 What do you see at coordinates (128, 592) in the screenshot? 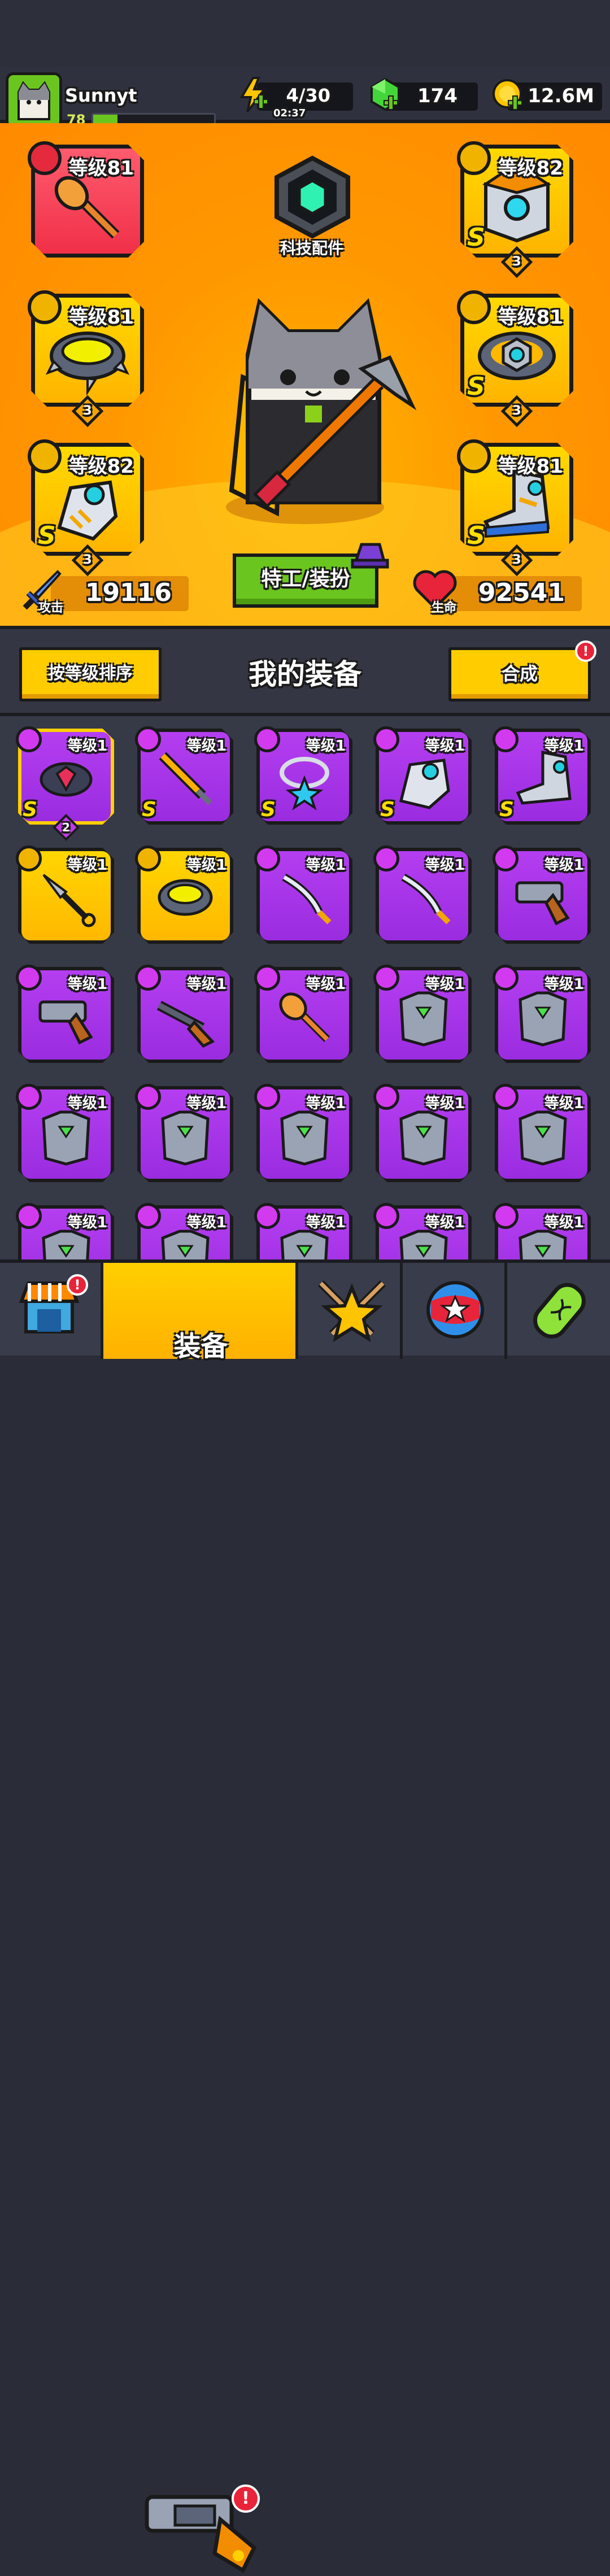
I see `attack-value: 19116` at bounding box center [128, 592].